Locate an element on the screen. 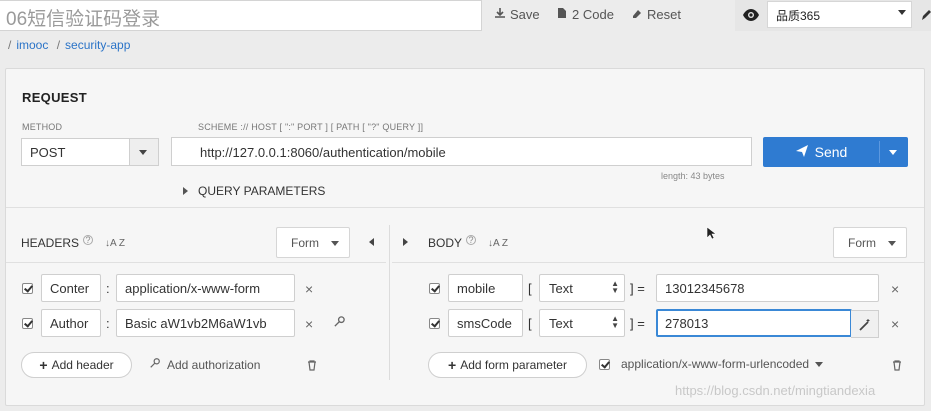 The height and width of the screenshot is (411, 931). reset-label: Reset is located at coordinates (664, 14).